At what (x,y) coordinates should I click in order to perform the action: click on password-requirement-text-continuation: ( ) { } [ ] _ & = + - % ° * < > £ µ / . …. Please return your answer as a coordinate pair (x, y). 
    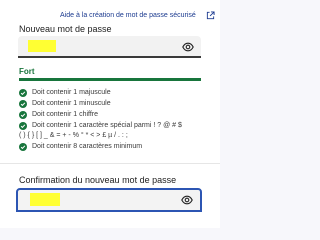
    Looking at the image, I should click on (73, 135).